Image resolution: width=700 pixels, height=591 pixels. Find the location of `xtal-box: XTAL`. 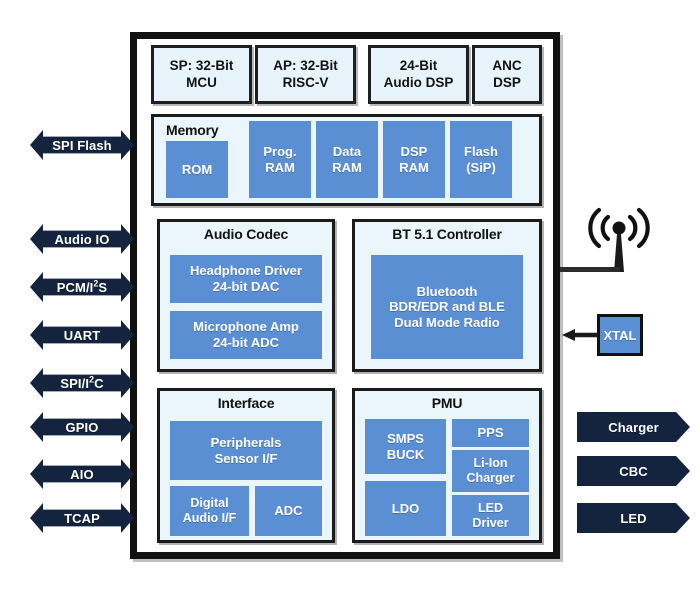

xtal-box: XTAL is located at coordinates (620, 335).